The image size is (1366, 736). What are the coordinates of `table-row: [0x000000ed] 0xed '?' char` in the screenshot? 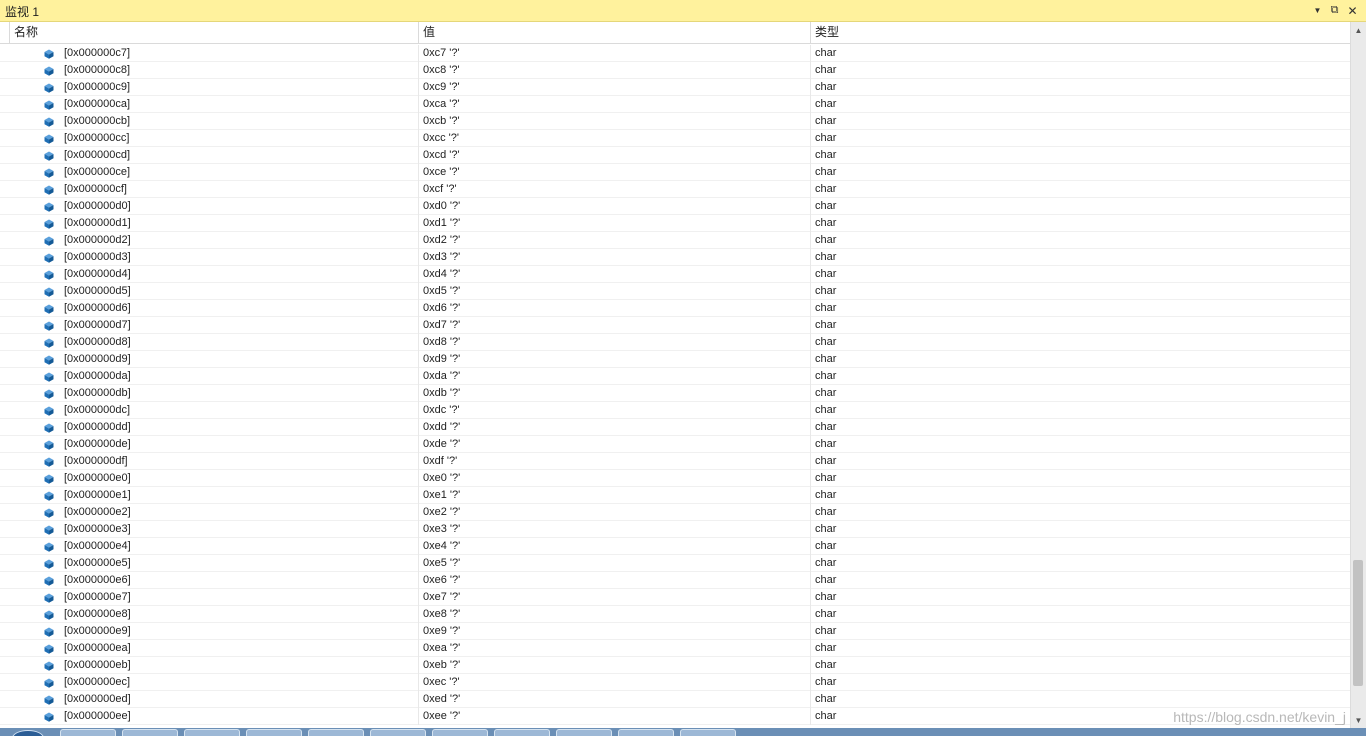 It's located at (675, 699).